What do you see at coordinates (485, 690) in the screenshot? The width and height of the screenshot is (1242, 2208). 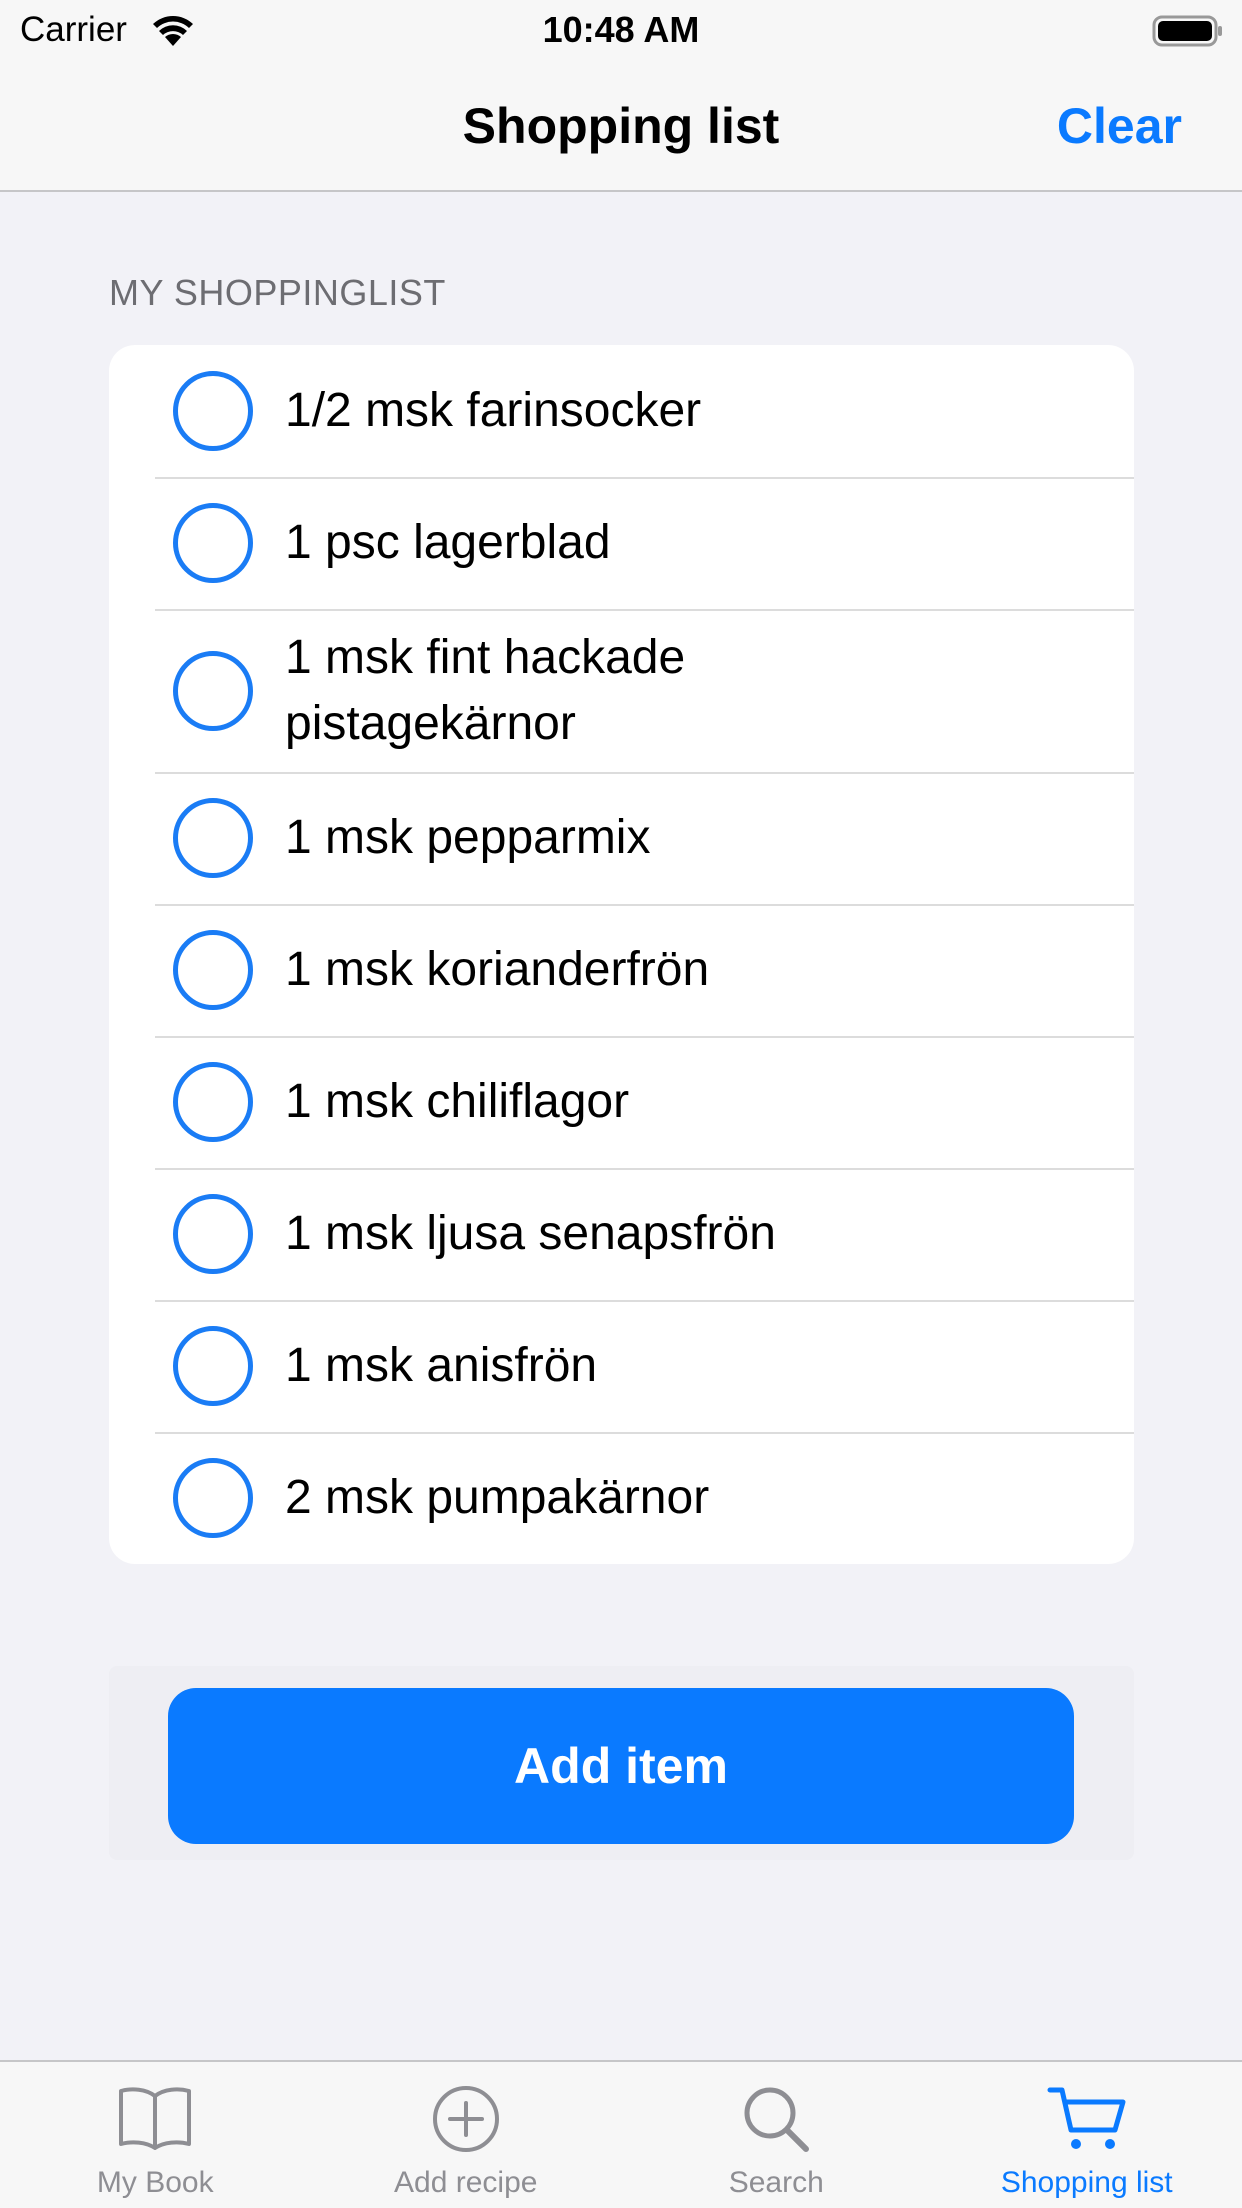 I see `item-label: 1 msk fint hackade pistagekärnor` at bounding box center [485, 690].